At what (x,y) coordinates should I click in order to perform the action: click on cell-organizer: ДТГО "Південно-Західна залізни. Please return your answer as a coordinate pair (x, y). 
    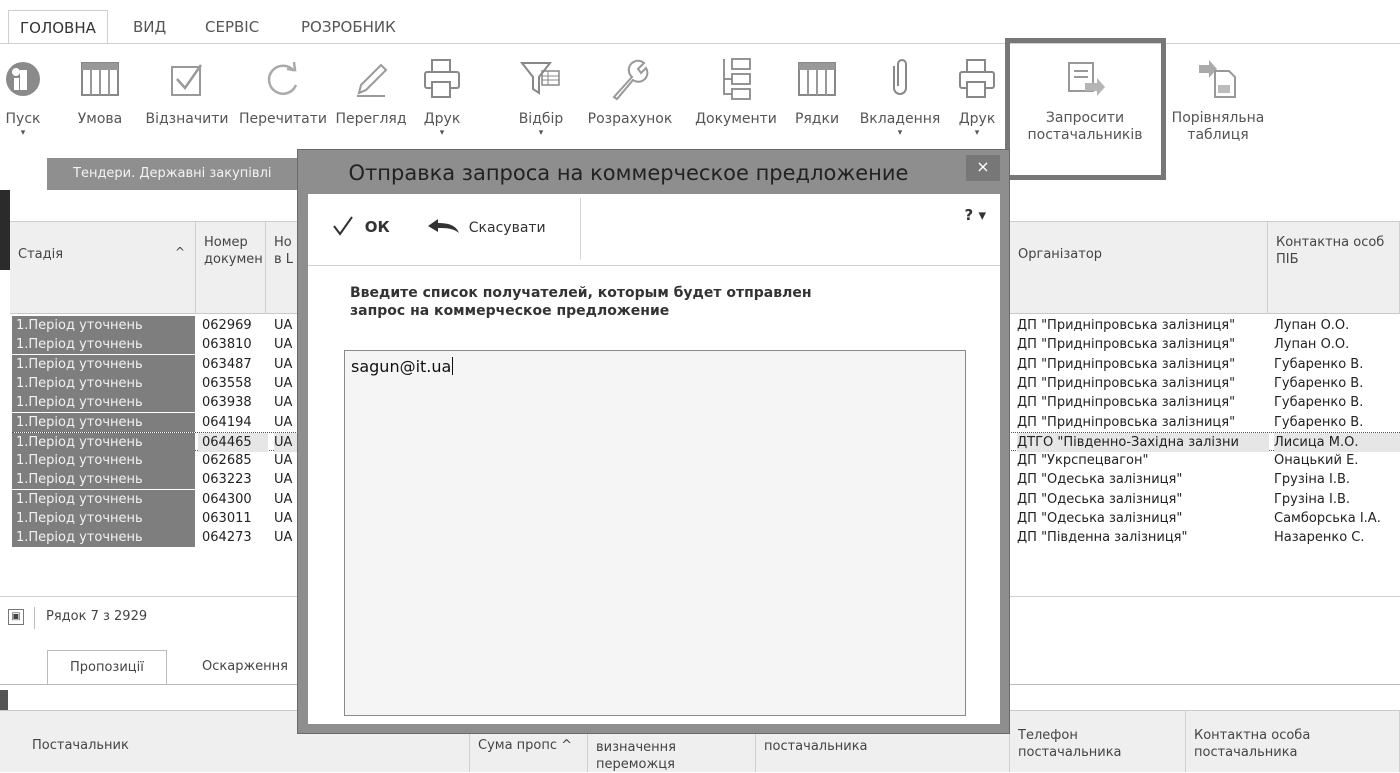
    Looking at the image, I should click on (1143, 442).